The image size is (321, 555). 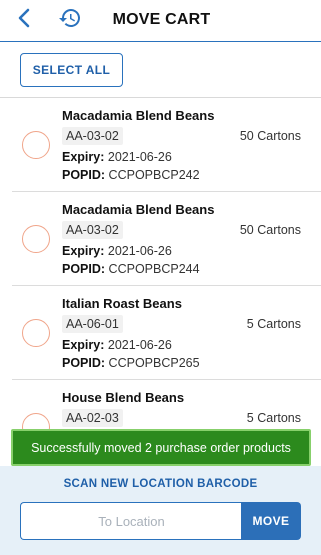 What do you see at coordinates (154, 363) in the screenshot?
I see `popid-value: CCPOPBCP265` at bounding box center [154, 363].